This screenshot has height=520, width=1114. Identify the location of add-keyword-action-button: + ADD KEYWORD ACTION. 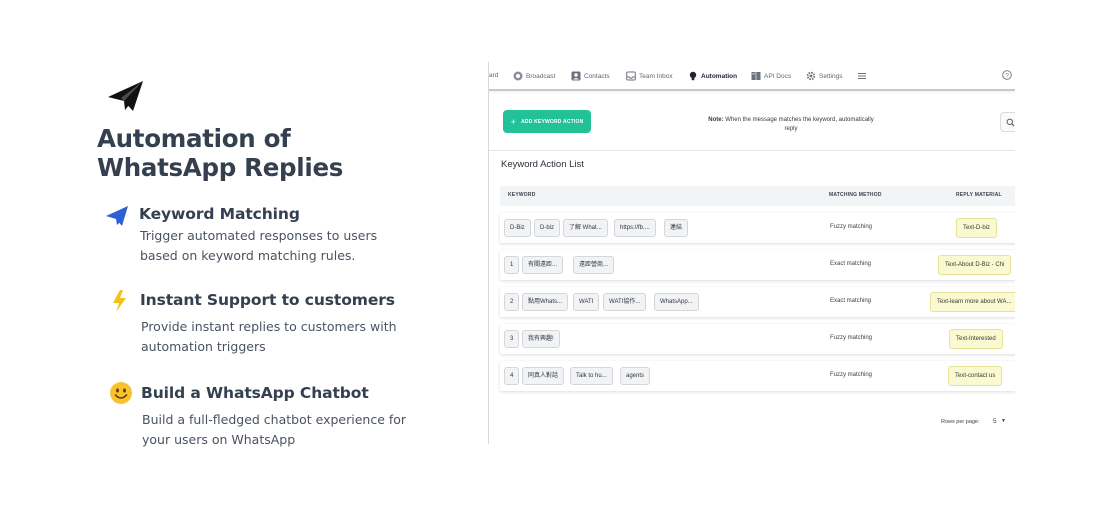
(547, 121).